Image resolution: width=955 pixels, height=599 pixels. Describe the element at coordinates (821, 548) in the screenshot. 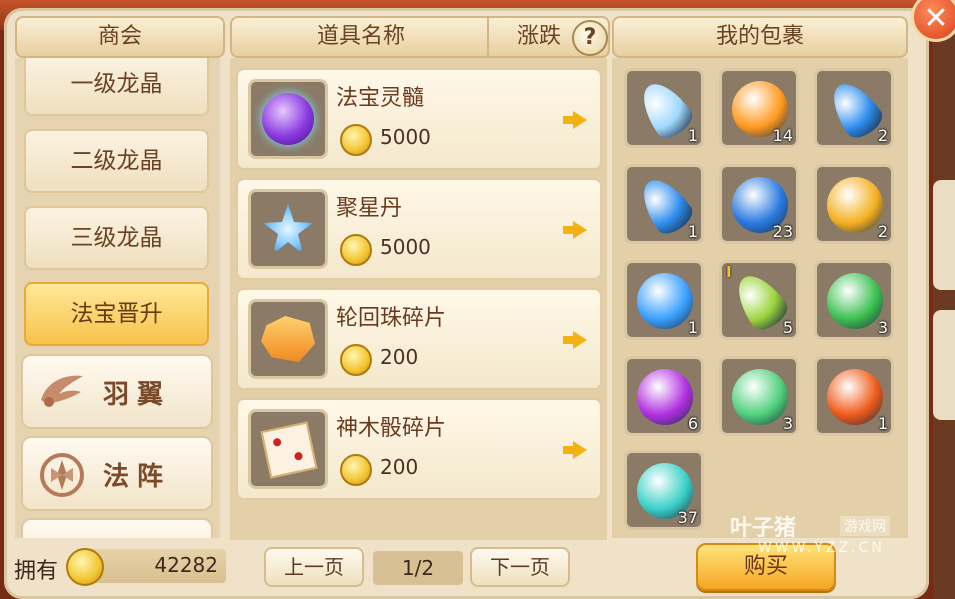

I see `watermark-url: WWW.YZZ.CN` at that location.